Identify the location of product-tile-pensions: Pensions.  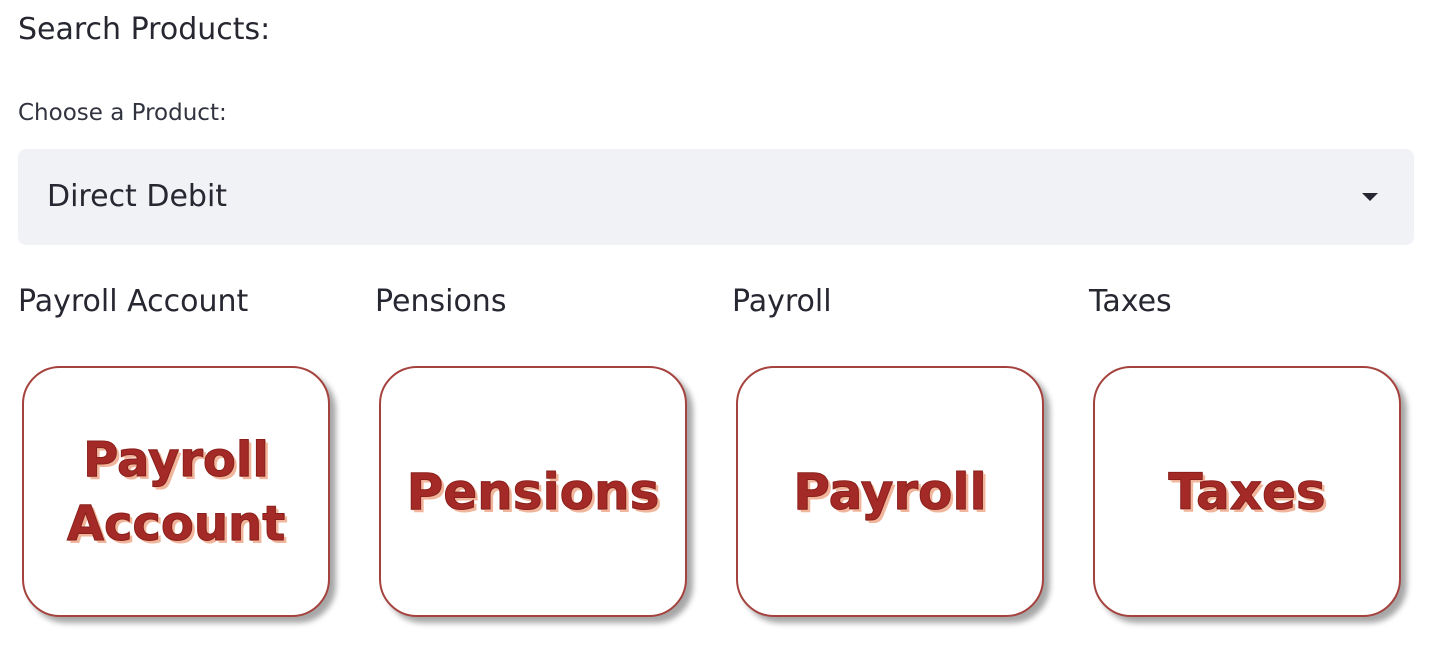
(533, 491).